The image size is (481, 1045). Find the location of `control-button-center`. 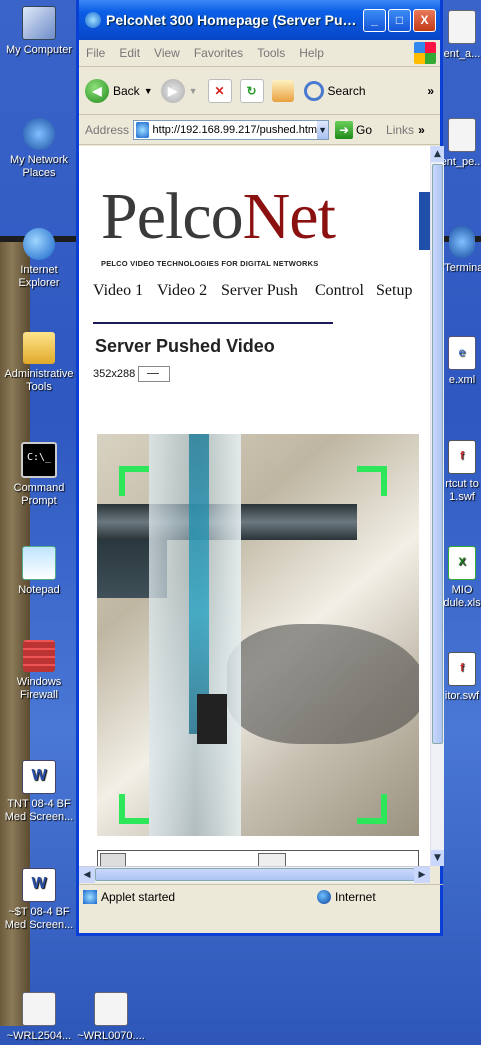

control-button-center is located at coordinates (272, 859).